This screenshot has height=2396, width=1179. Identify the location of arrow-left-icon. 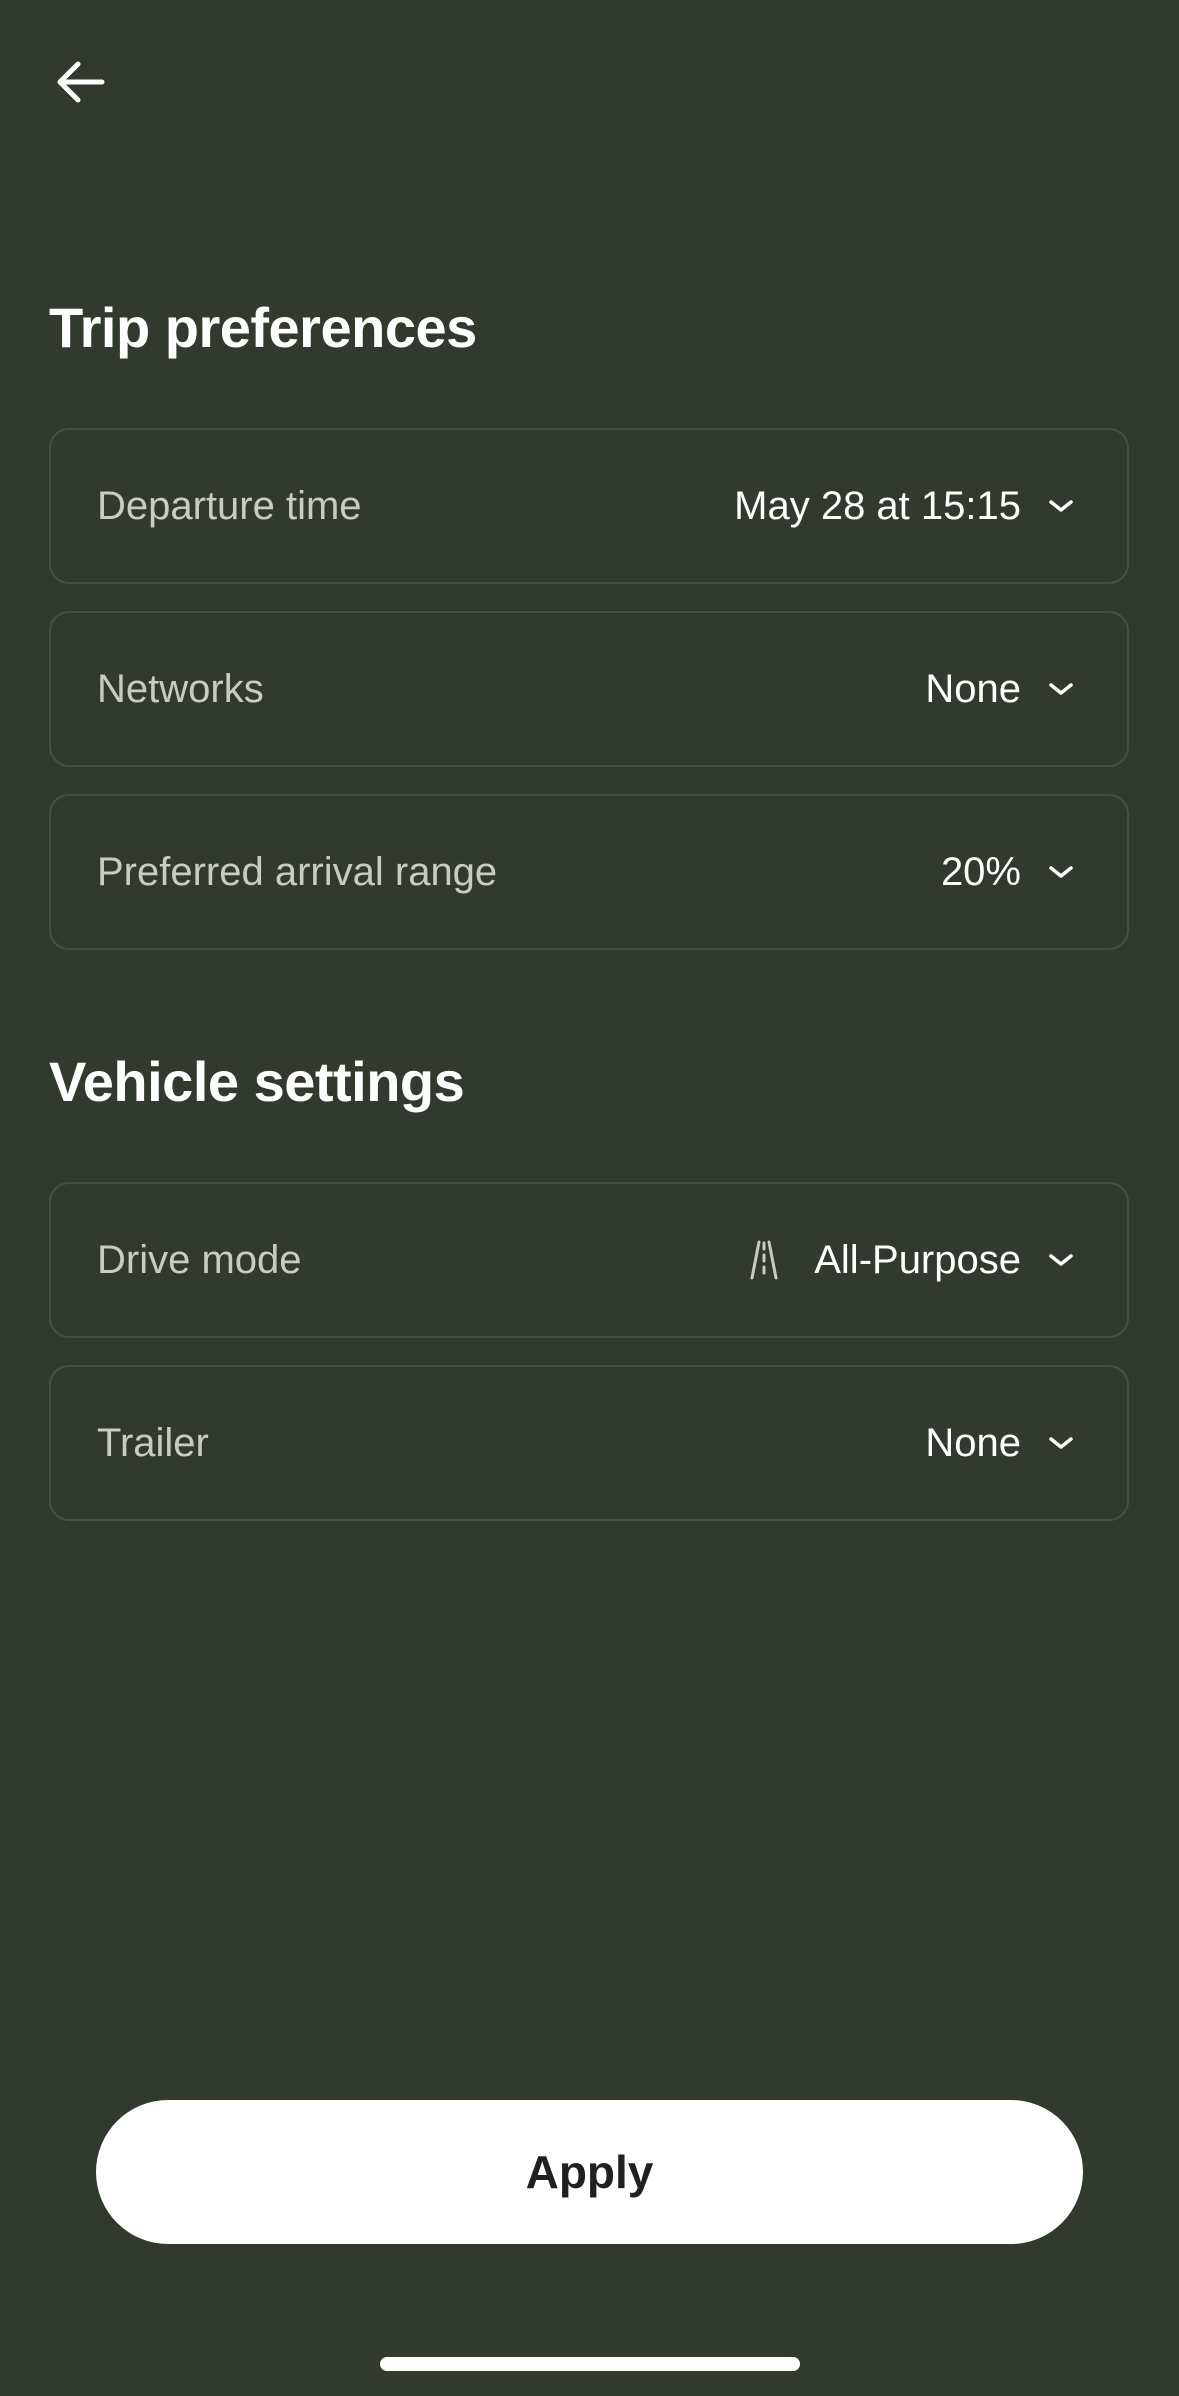
(80, 84).